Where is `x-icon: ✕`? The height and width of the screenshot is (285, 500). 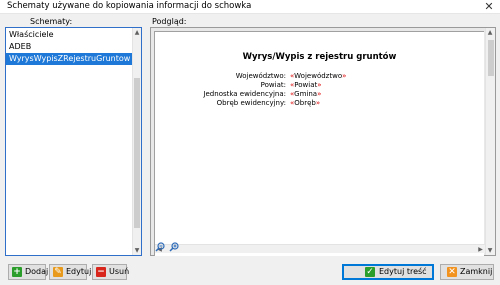 x-icon: ✕ is located at coordinates (452, 272).